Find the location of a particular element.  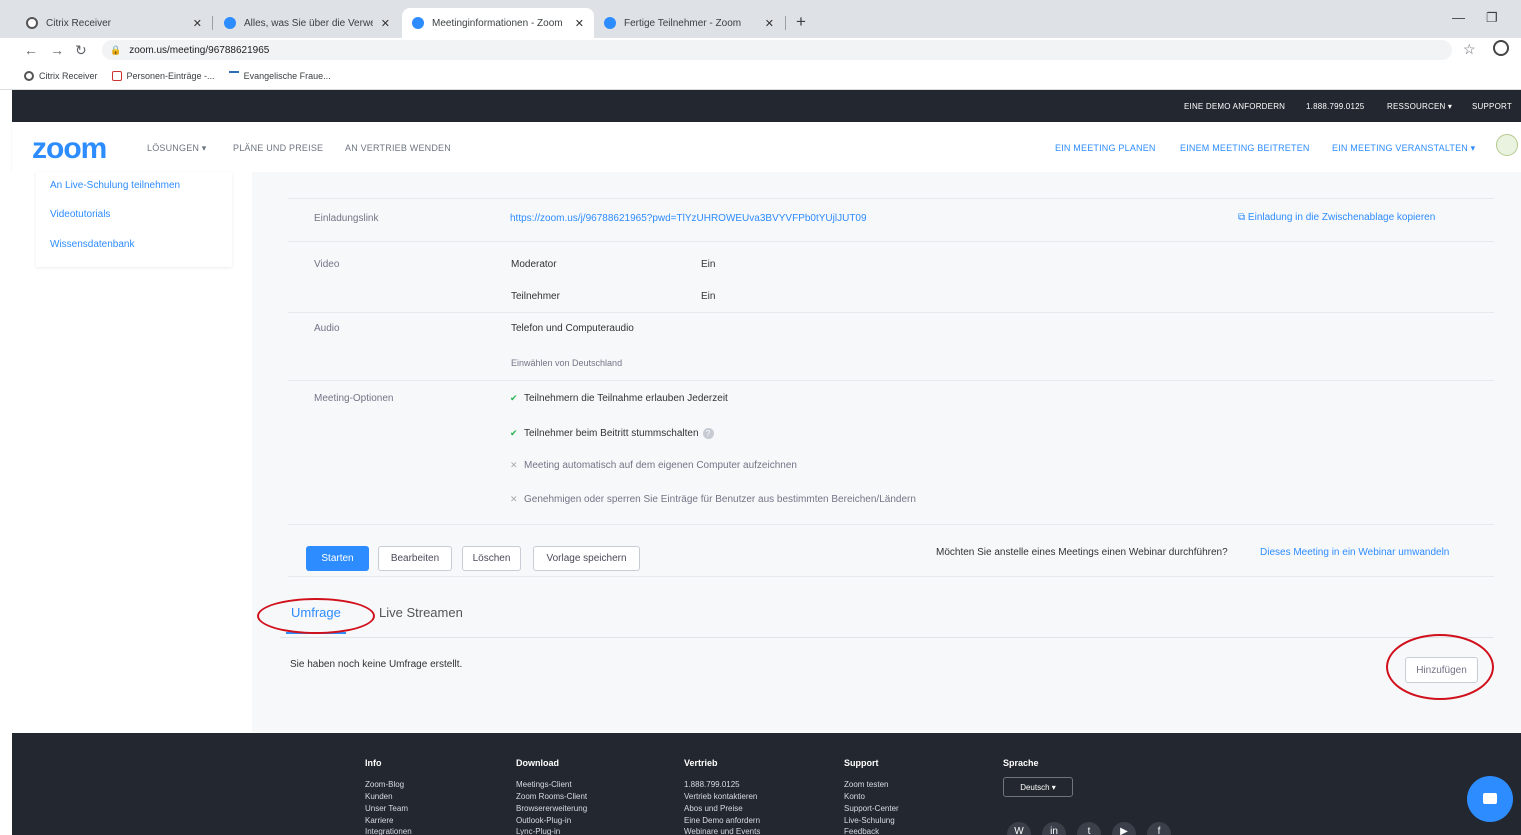

sidebar-item-live-training: An Live-Schulung teilnehmen is located at coordinates (115, 185).